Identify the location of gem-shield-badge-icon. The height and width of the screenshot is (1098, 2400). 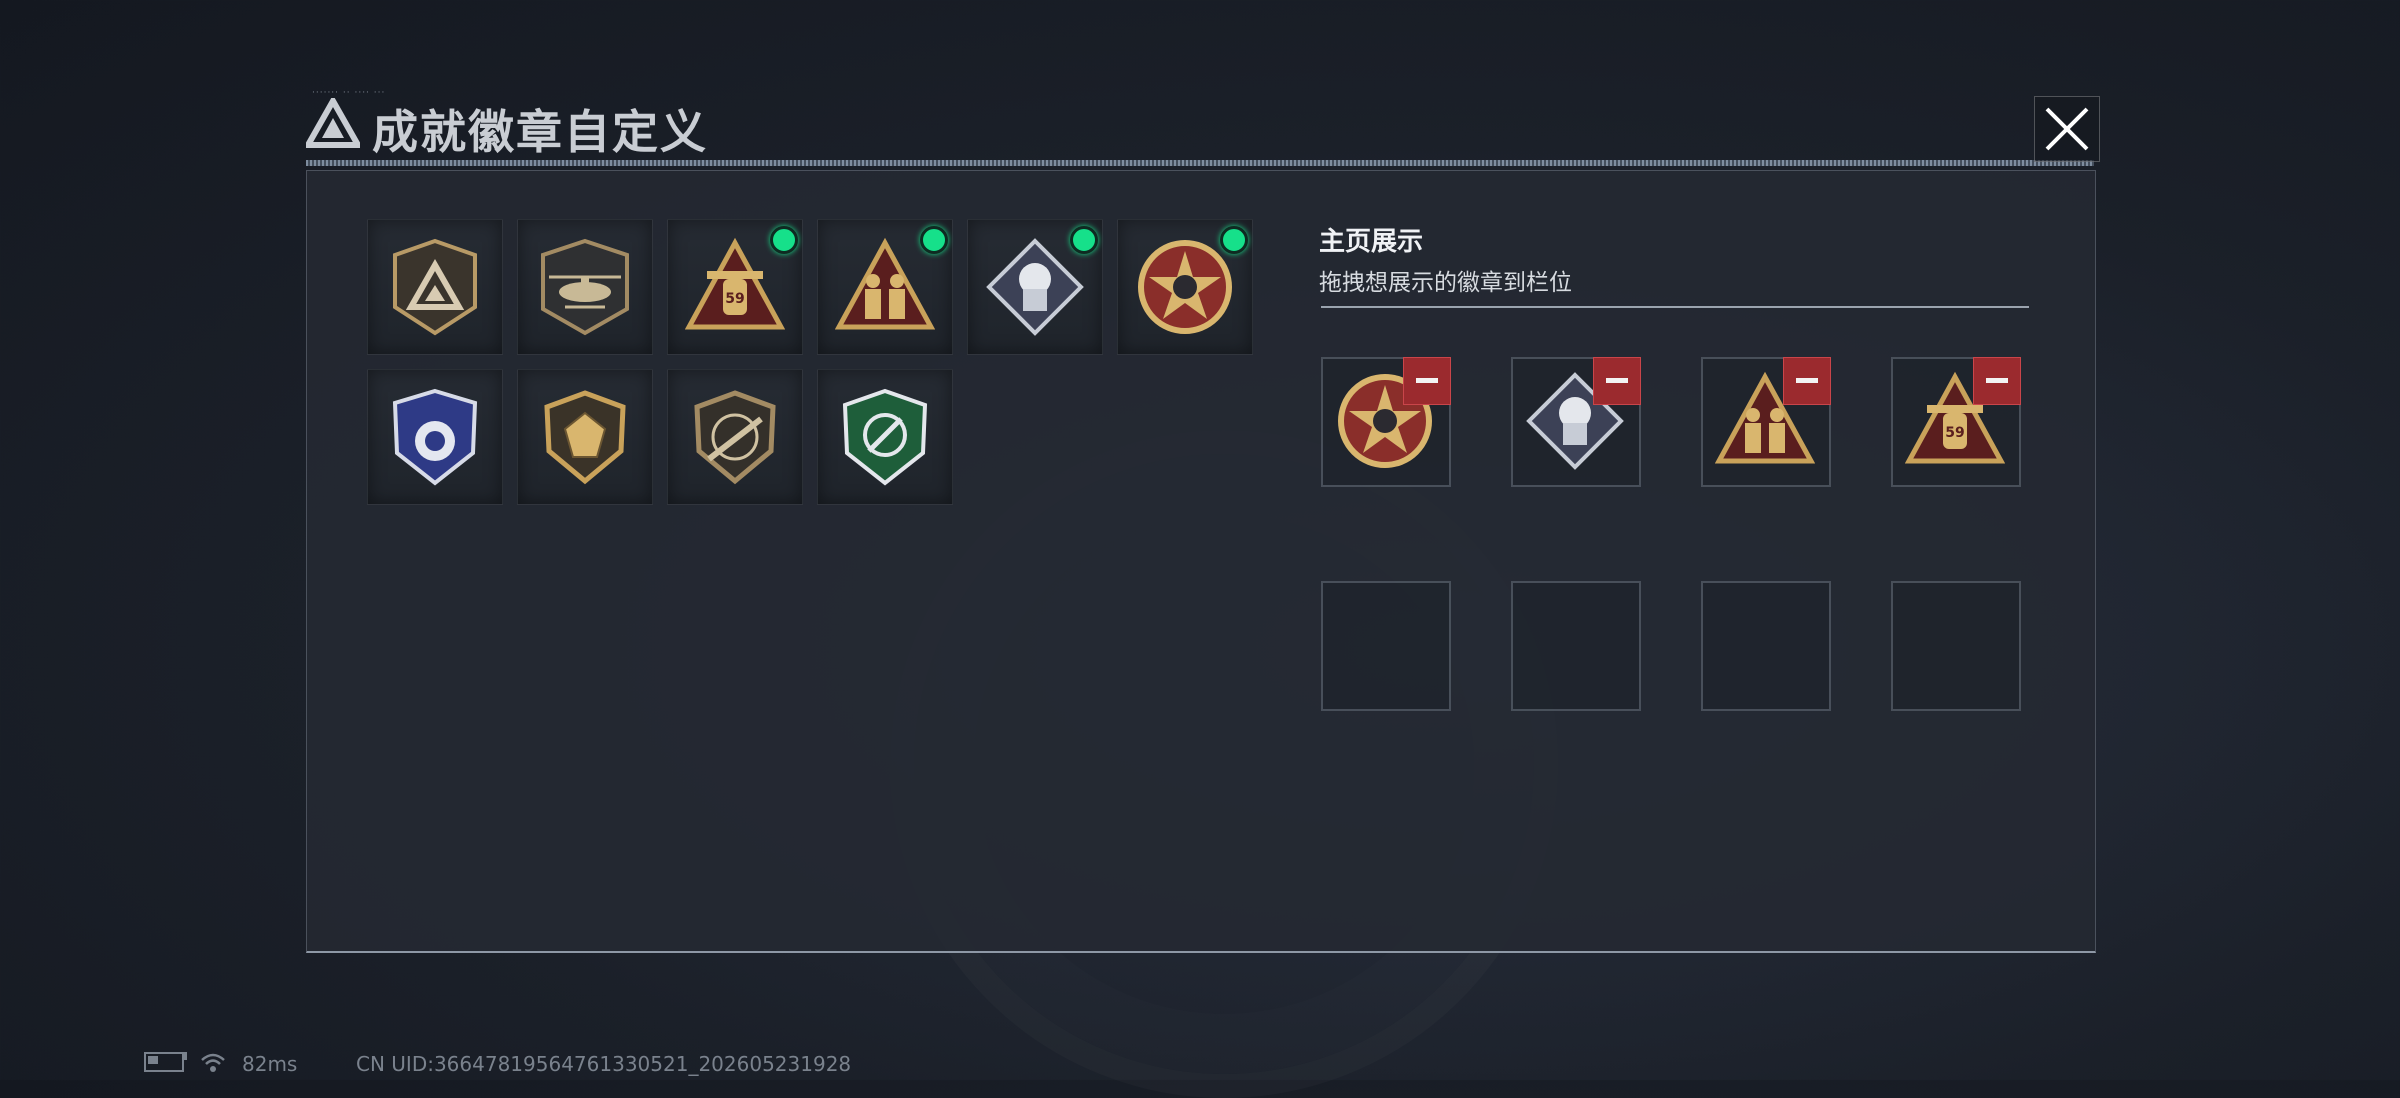
(585, 437).